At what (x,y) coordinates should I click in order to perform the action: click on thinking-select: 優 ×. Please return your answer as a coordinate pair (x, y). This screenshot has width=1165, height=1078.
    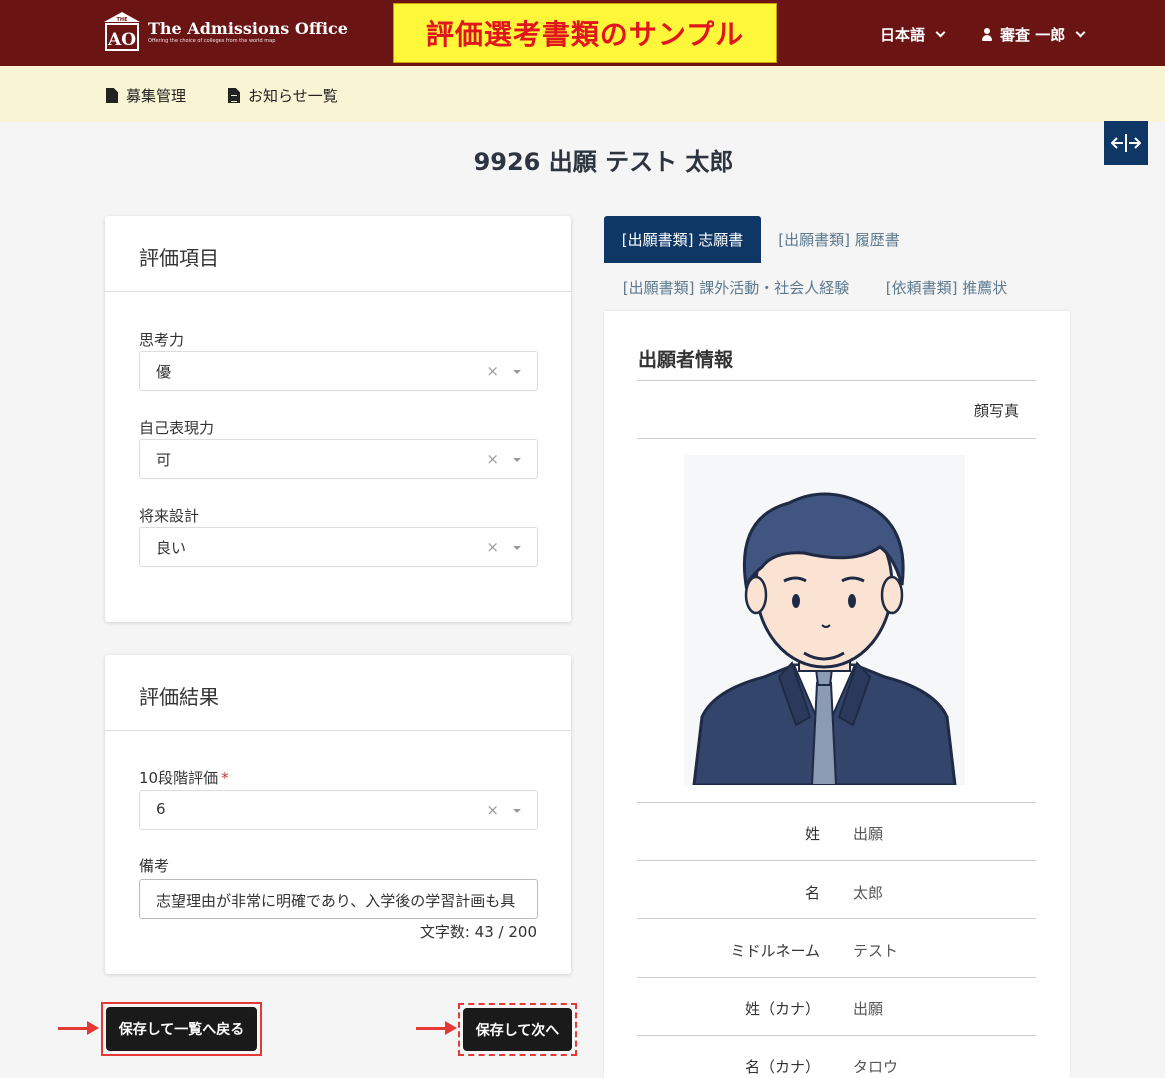
    Looking at the image, I should click on (338, 371).